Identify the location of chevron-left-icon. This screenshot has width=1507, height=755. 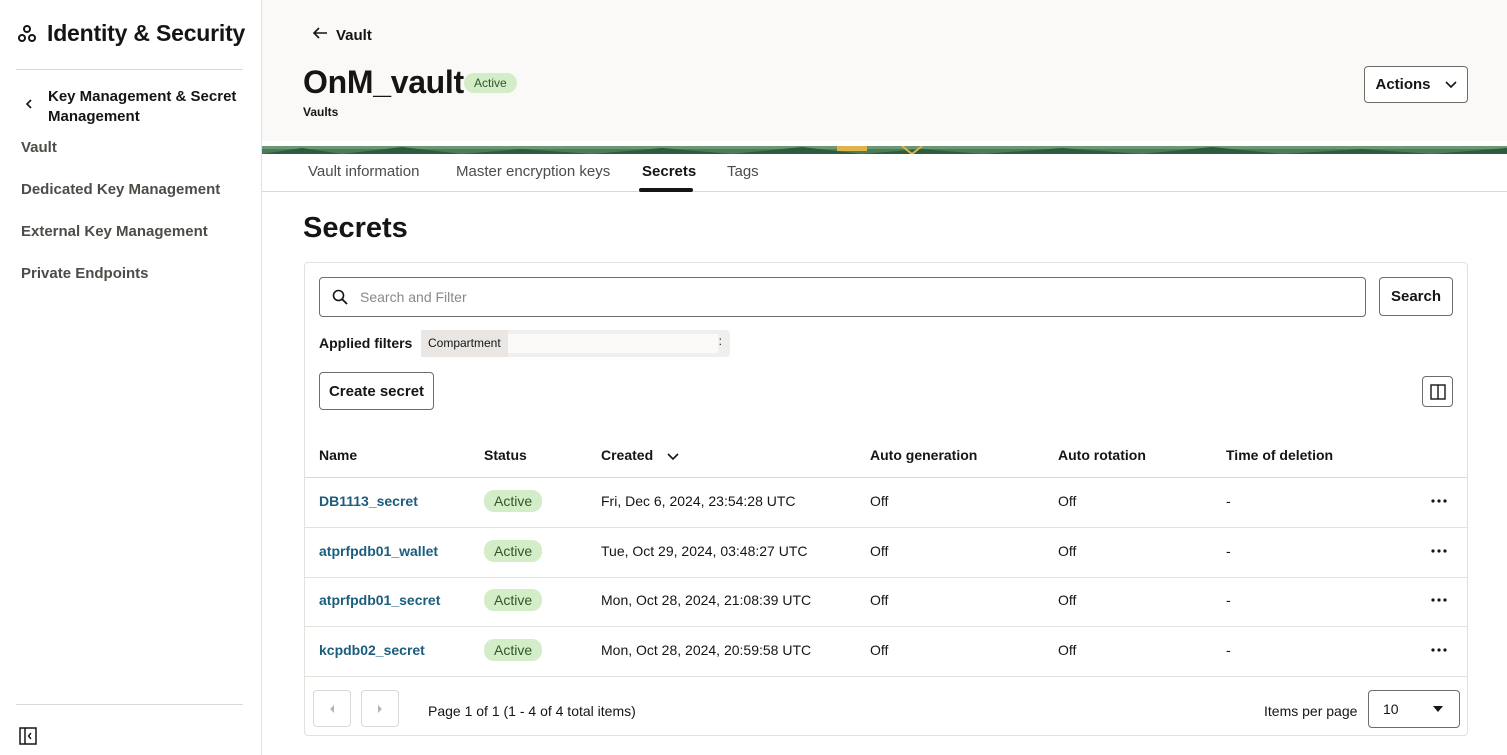
(29, 104).